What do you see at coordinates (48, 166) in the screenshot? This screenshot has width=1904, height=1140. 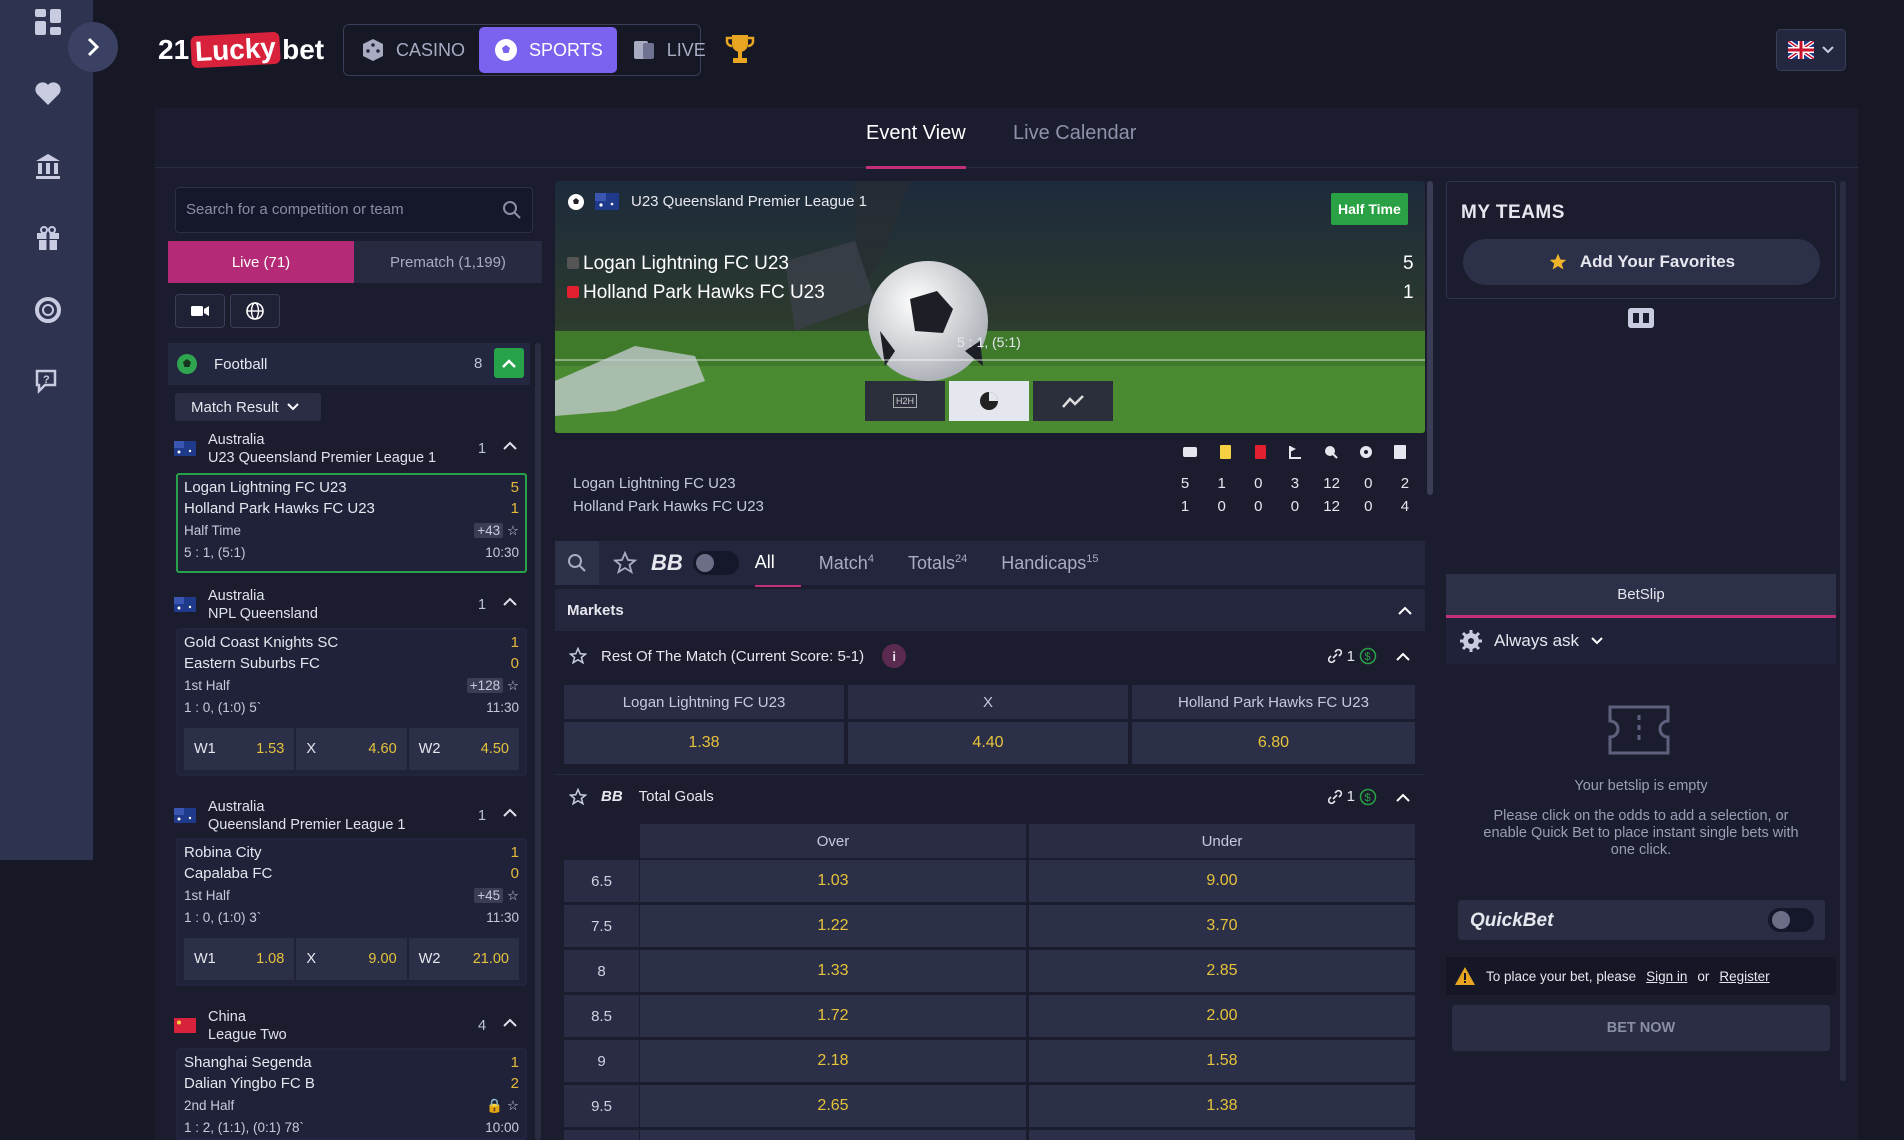 I see `bank-icon` at bounding box center [48, 166].